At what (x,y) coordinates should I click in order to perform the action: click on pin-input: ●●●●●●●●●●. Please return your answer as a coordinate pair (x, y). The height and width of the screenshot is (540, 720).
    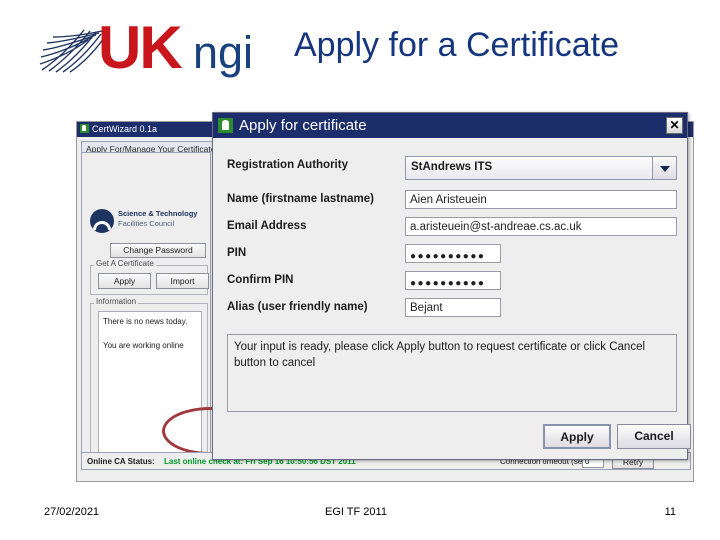
    Looking at the image, I should click on (453, 253).